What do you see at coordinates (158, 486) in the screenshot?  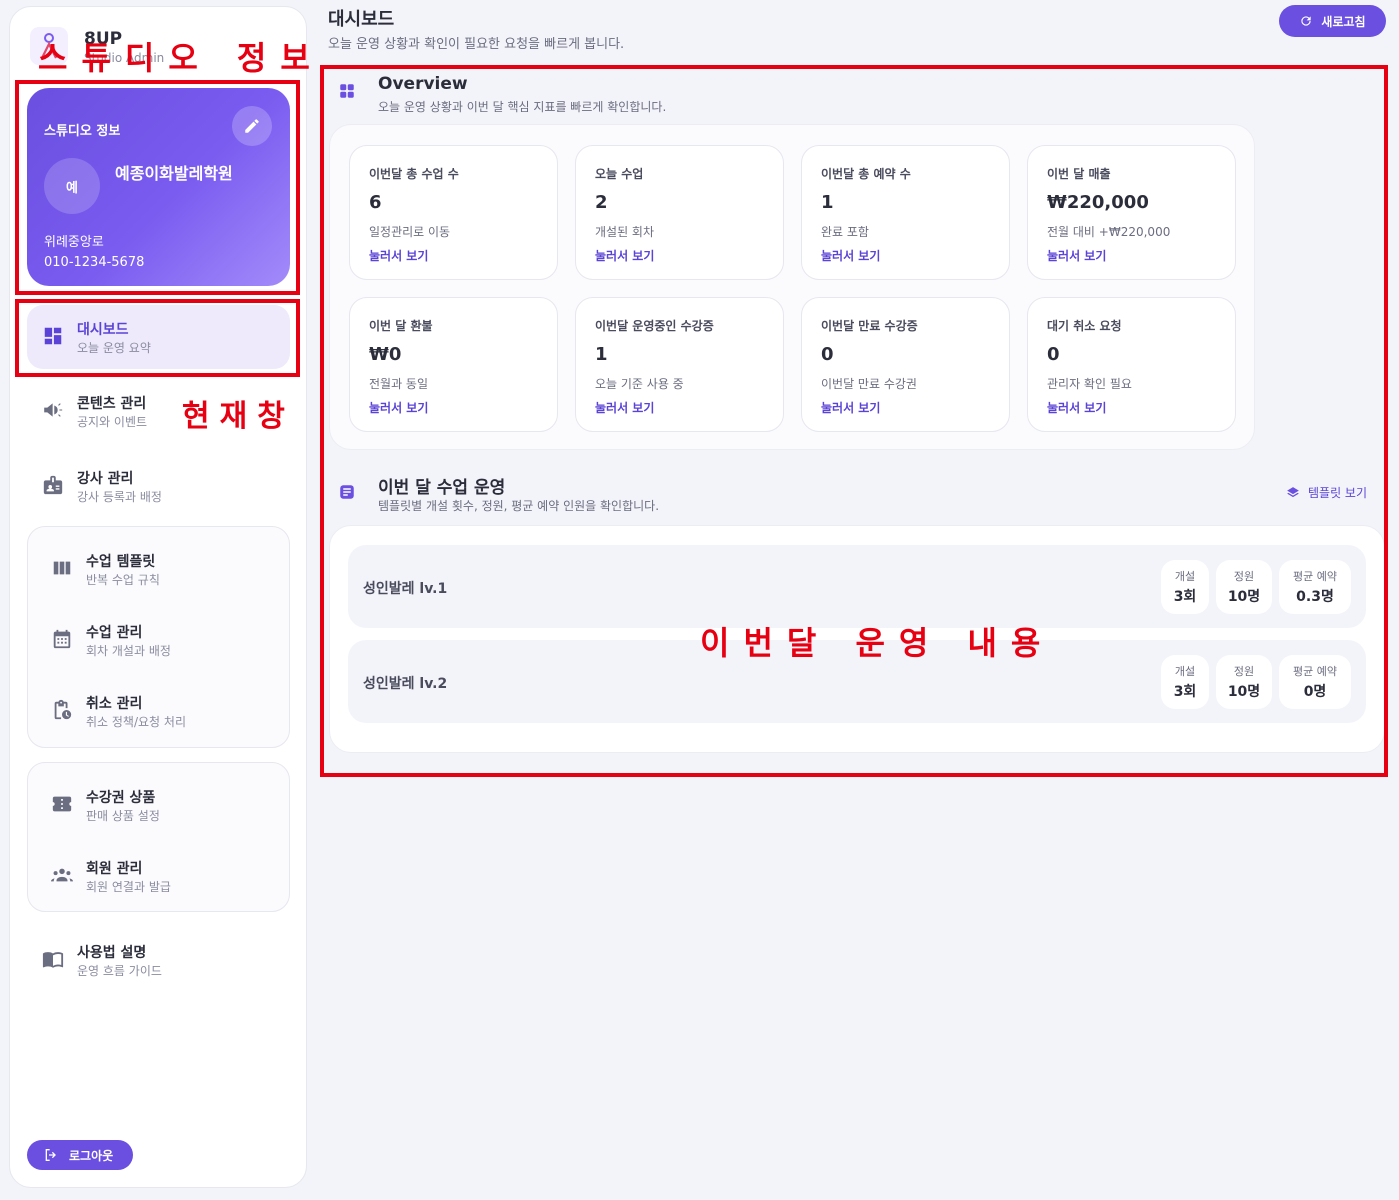 I see `sidebar-item-instructor: 강사 관리 강사 등록과 배정` at bounding box center [158, 486].